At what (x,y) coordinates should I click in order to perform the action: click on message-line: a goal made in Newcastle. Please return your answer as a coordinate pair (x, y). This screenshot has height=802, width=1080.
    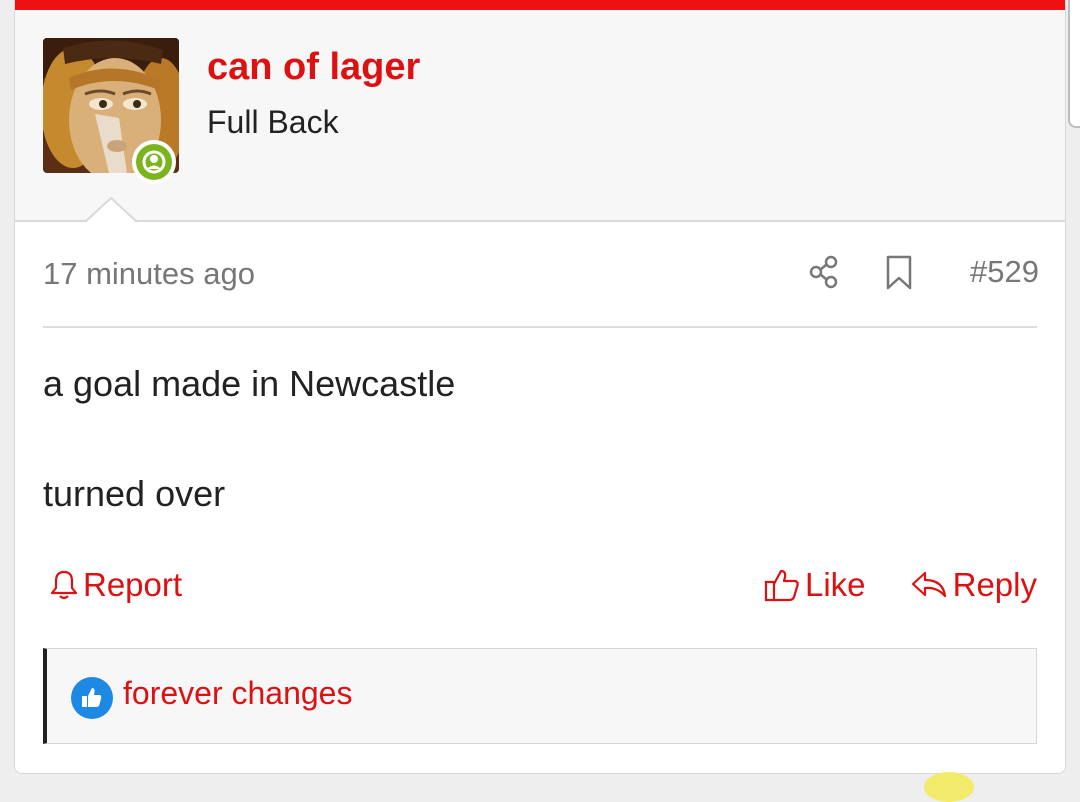
    Looking at the image, I should click on (249, 383).